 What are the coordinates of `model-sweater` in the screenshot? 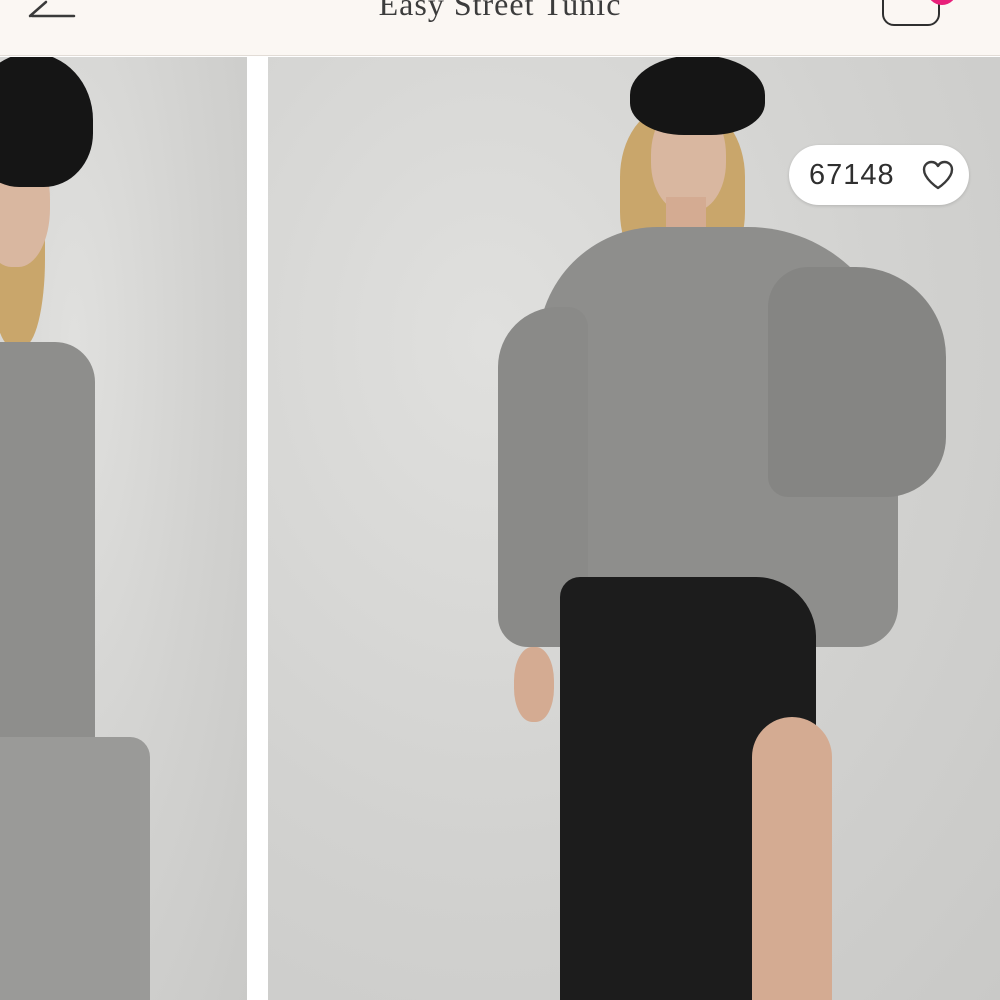 It's located at (47, 552).